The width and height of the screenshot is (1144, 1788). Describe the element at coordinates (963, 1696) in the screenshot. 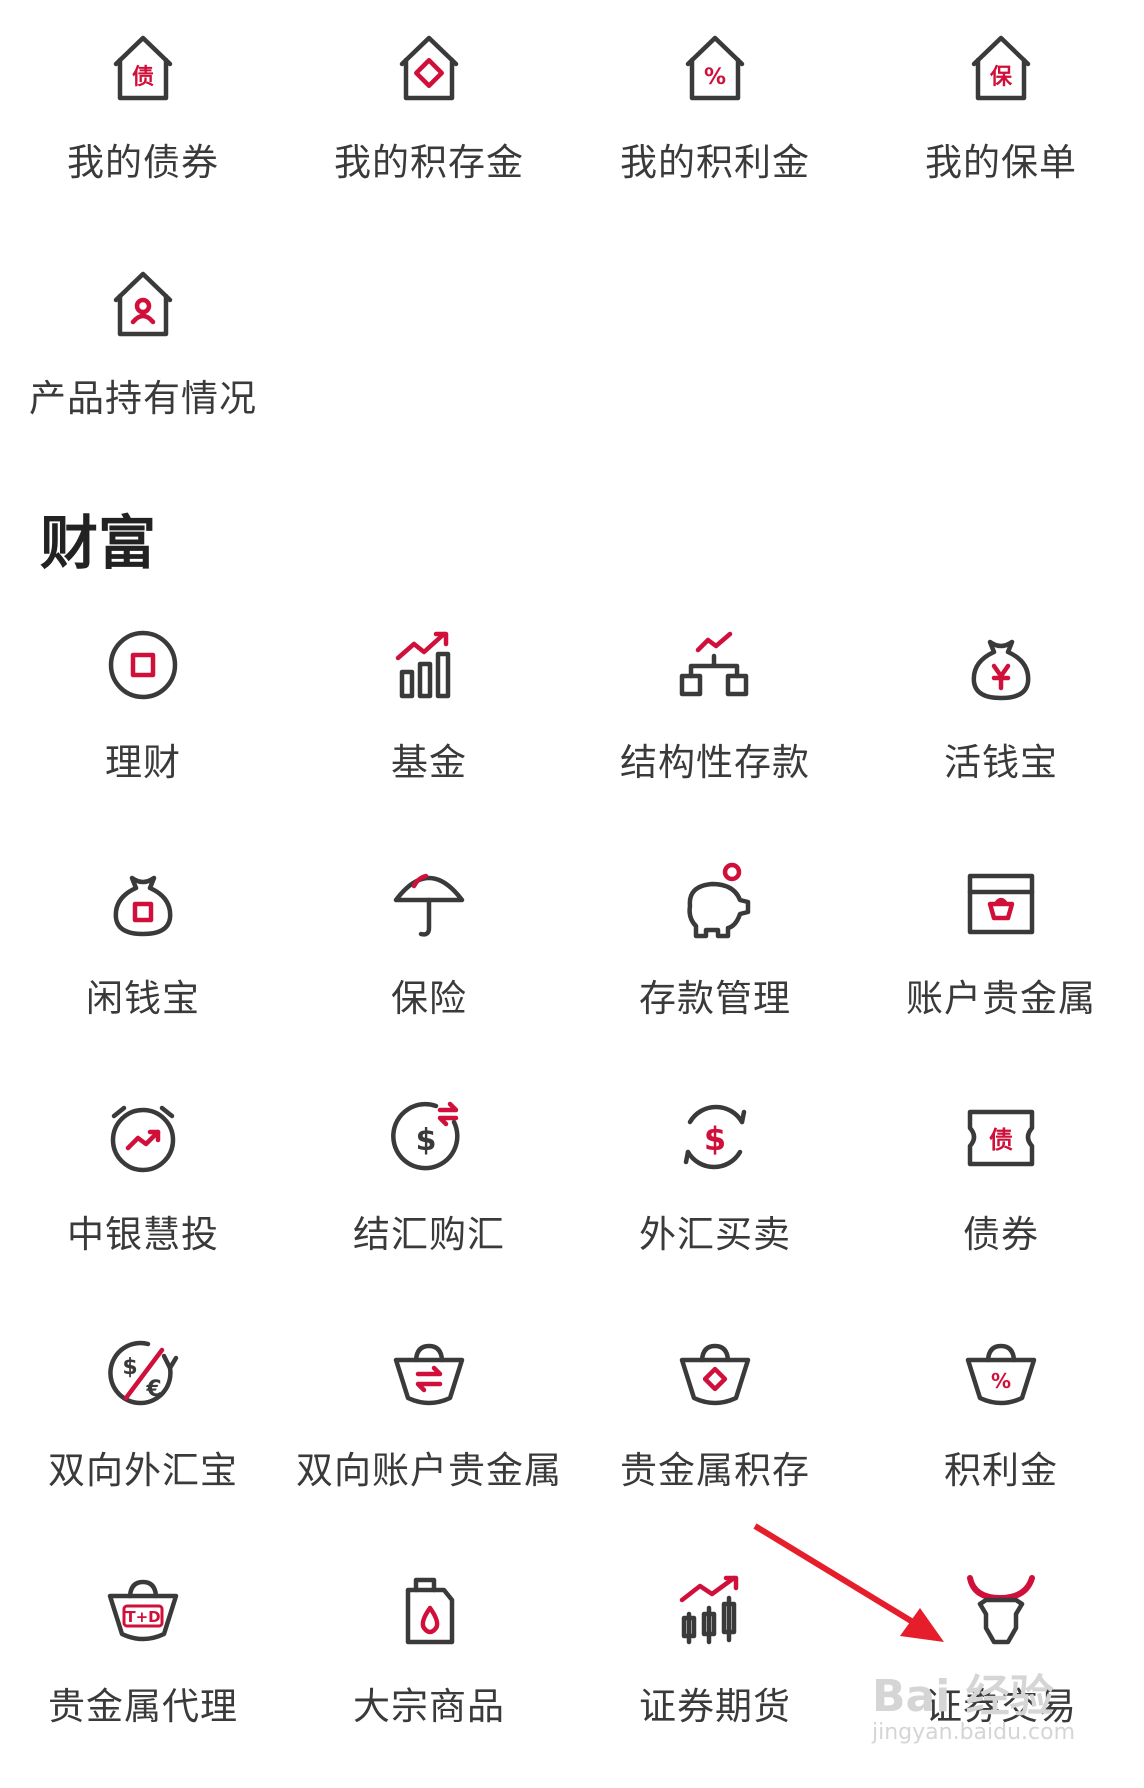

I see `watermark-logo: Bai 经验` at that location.